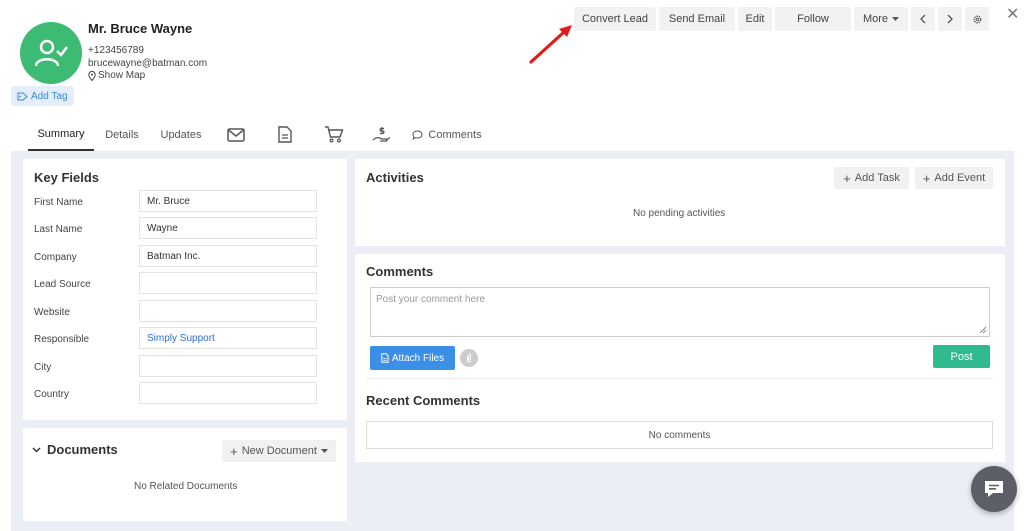 This screenshot has width=1024, height=531. What do you see at coordinates (55, 257) in the screenshot?
I see `company-label: Company` at bounding box center [55, 257].